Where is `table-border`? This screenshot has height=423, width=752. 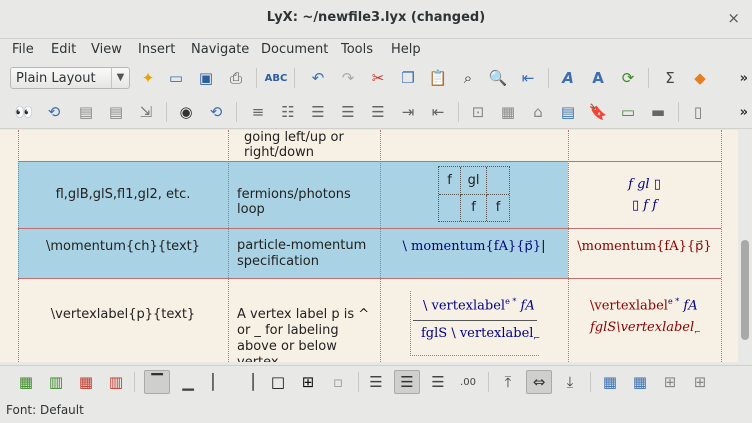 table-border is located at coordinates (721, 246).